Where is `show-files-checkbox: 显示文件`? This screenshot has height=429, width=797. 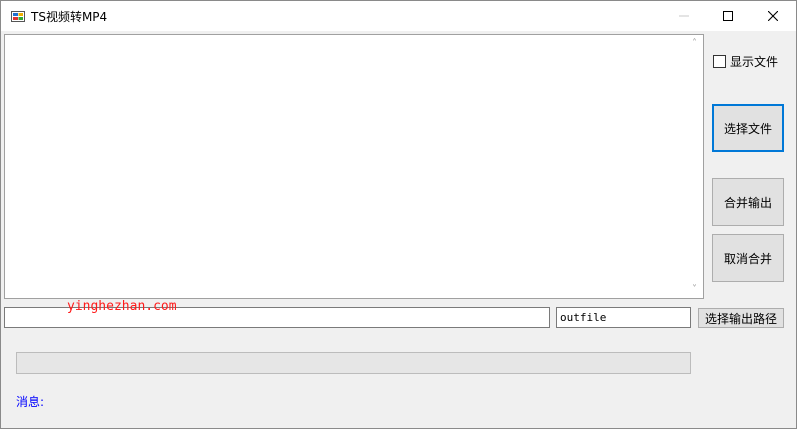 show-files-checkbox: 显示文件 is located at coordinates (745, 61).